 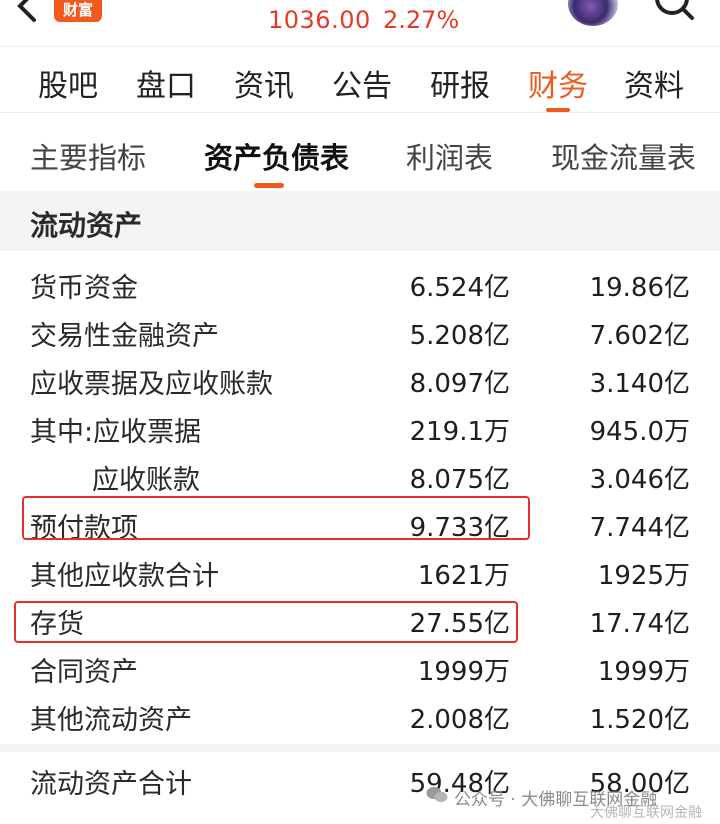 What do you see at coordinates (111, 720) in the screenshot?
I see `row-label: 其他流动资产` at bounding box center [111, 720].